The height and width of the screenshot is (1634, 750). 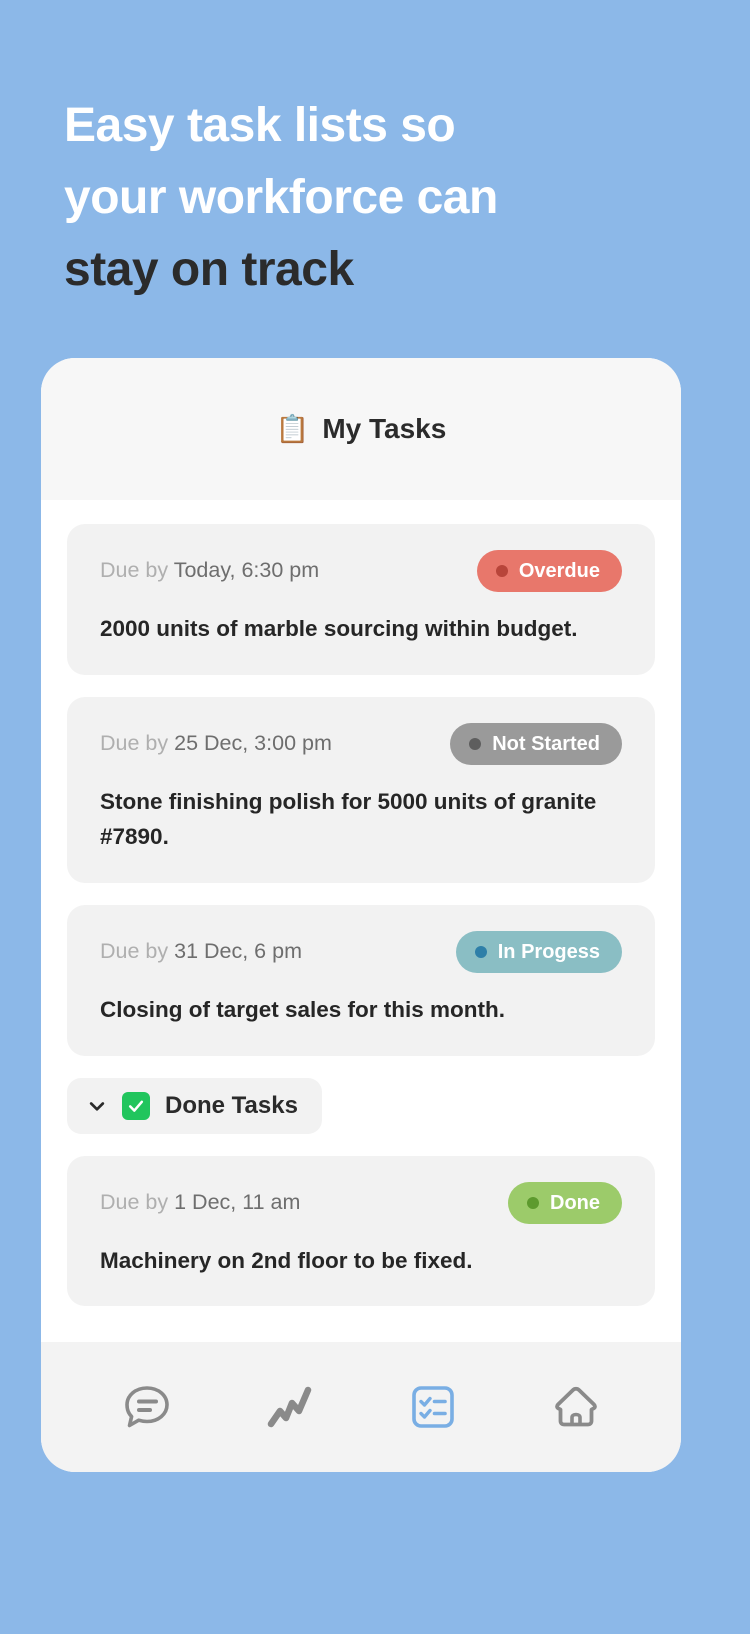 I want to click on task-meta-row: Due by 1 Dec, 11 am Done, so click(x=361, y=1202).